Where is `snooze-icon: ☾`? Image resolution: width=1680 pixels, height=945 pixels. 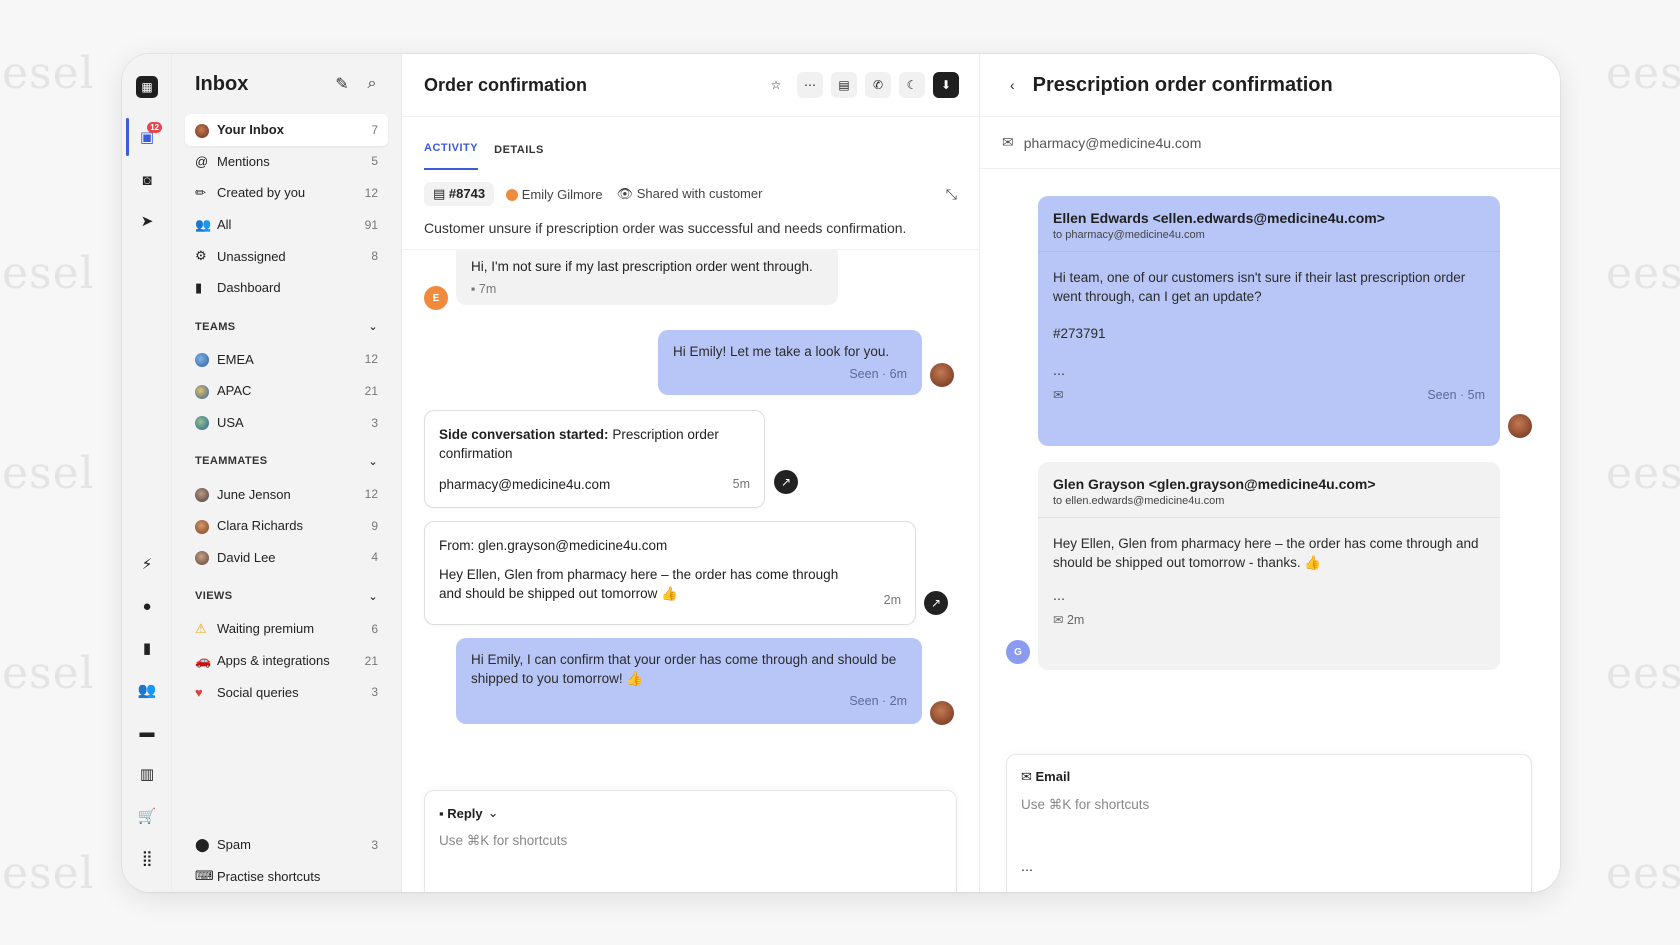 snooze-icon: ☾ is located at coordinates (912, 85).